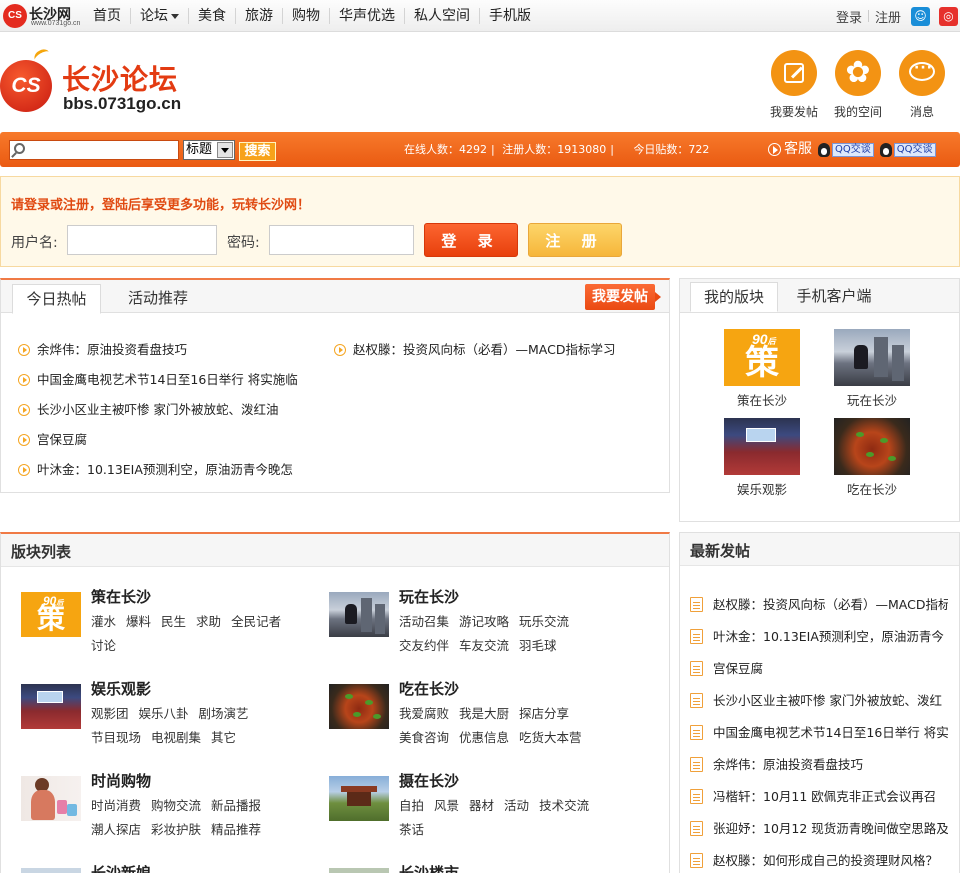 The height and width of the screenshot is (873, 960). Describe the element at coordinates (94, 150) in the screenshot. I see `search-input` at that location.